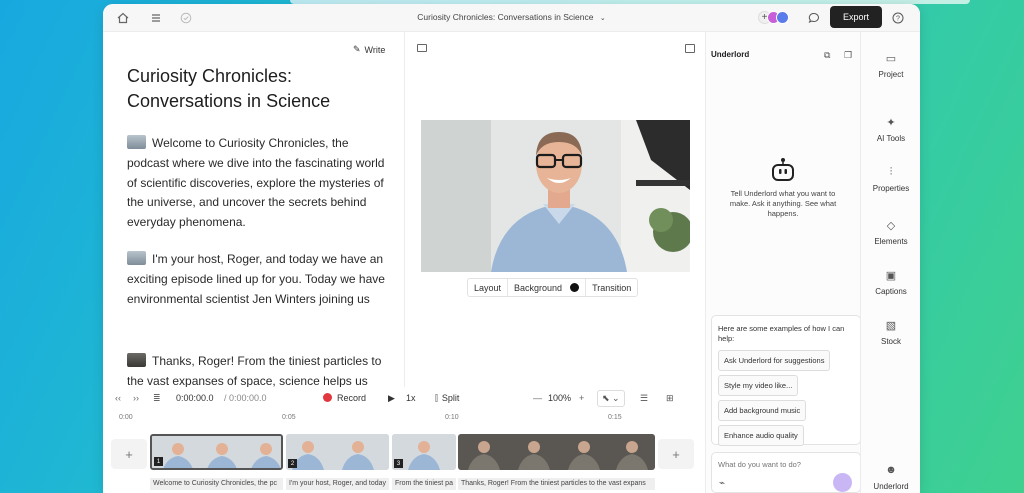 The height and width of the screenshot is (493, 1024). Describe the element at coordinates (411, 398) in the screenshot. I see `speed-selector: 1x` at that location.